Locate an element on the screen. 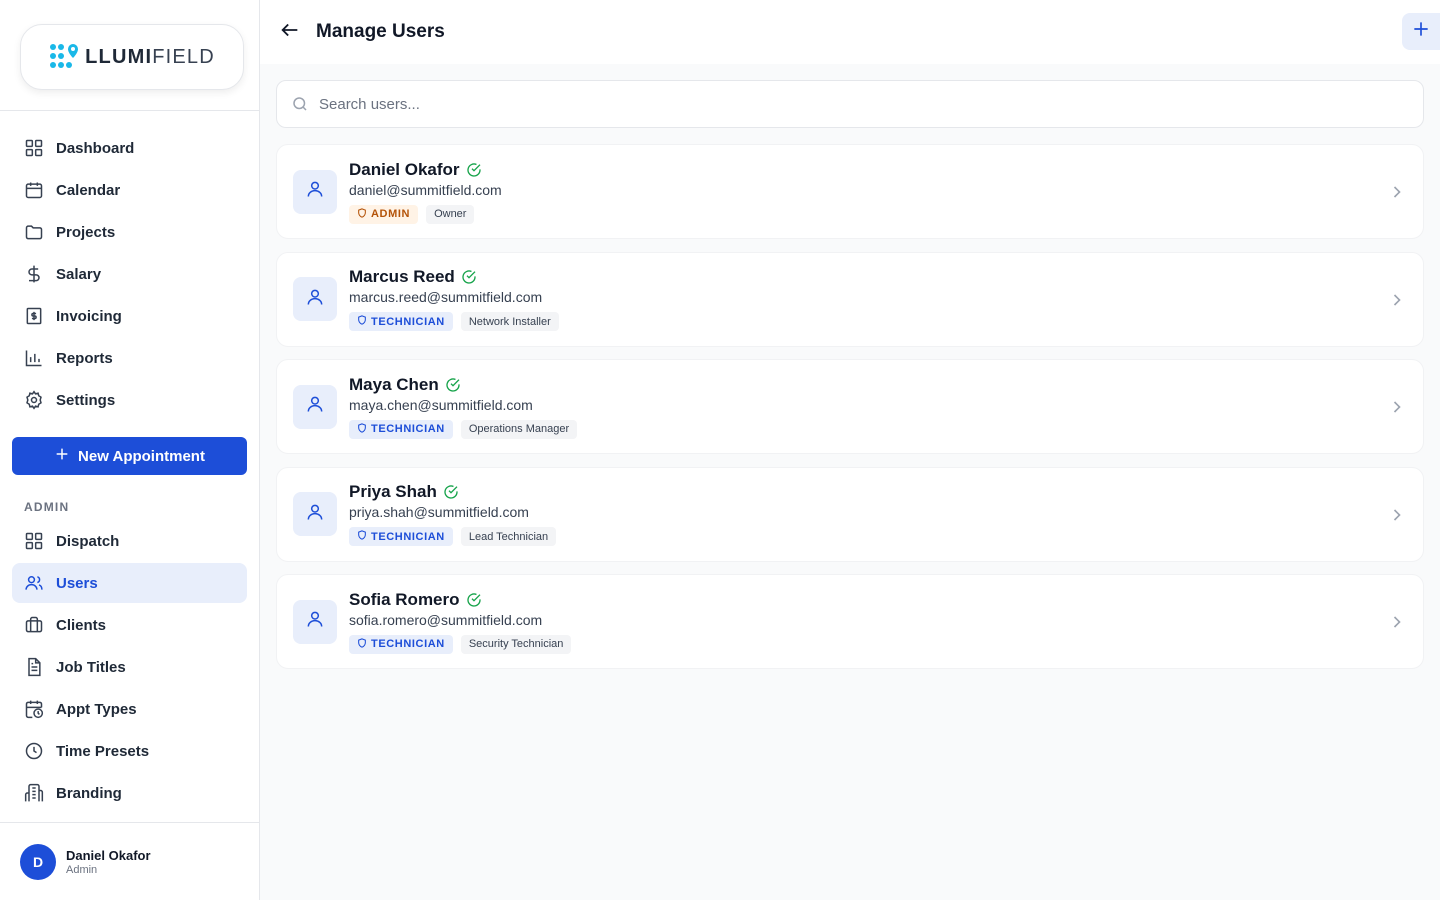  back-button is located at coordinates (290, 32).